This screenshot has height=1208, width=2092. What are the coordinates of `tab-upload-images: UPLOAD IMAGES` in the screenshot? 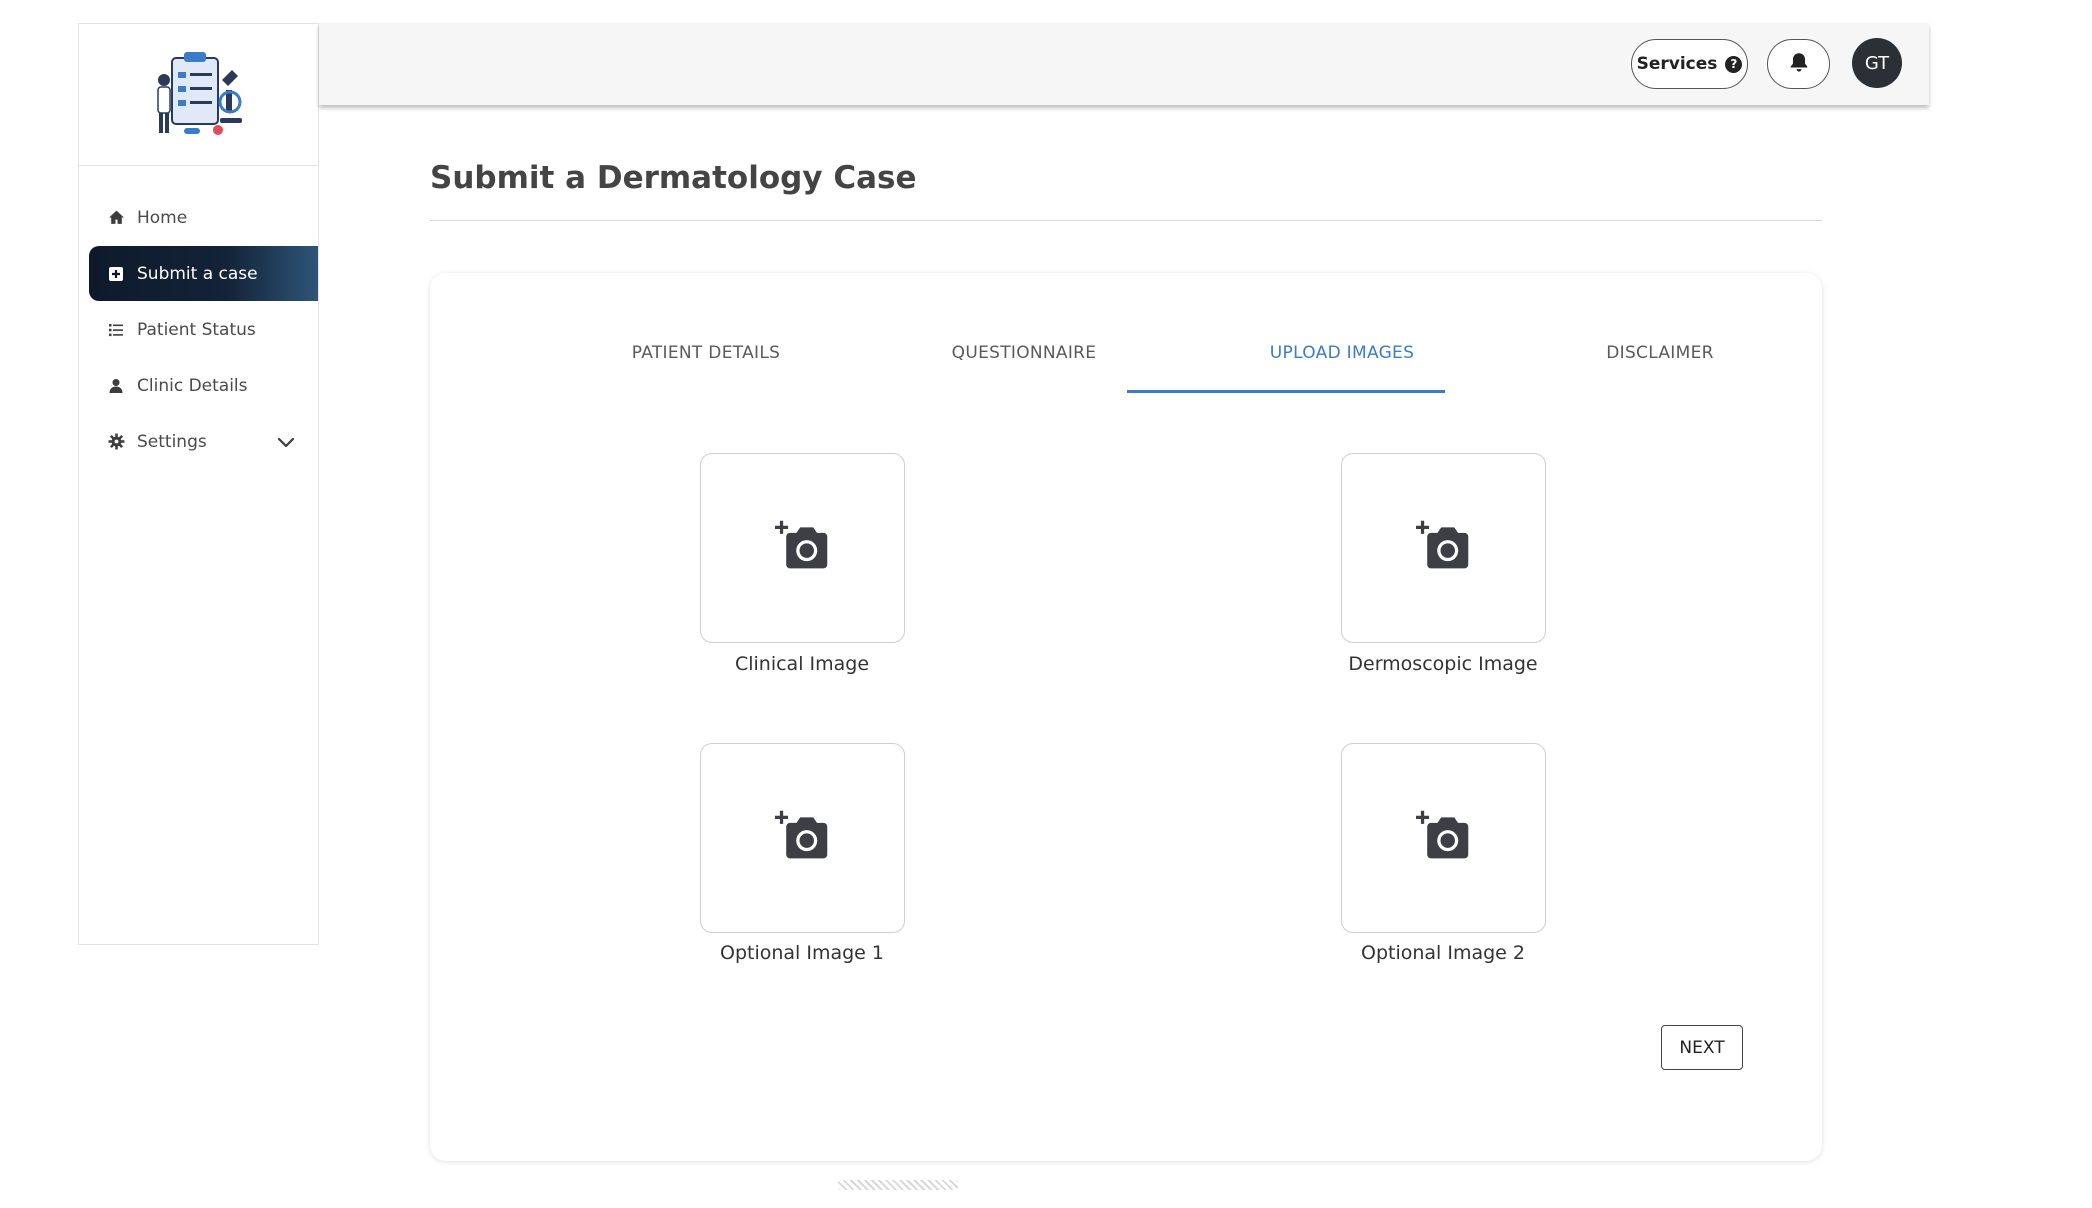 It's located at (1342, 353).